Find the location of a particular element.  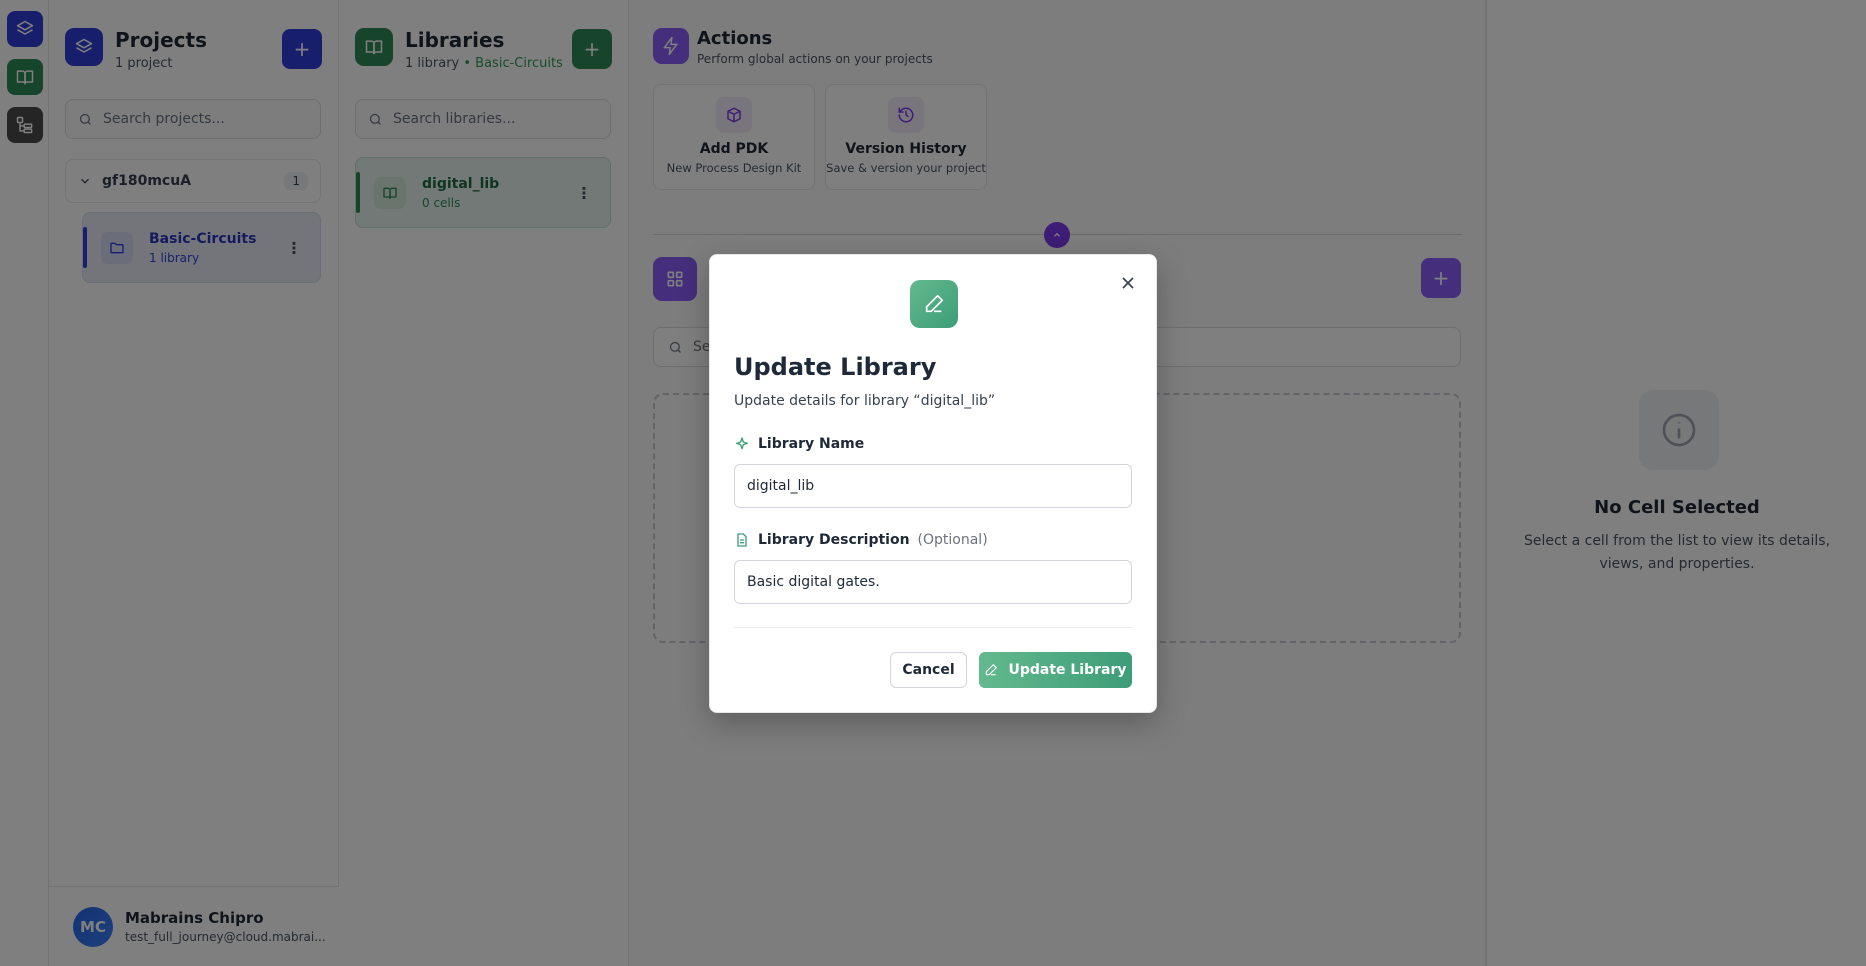

close-icon is located at coordinates (1128, 283).